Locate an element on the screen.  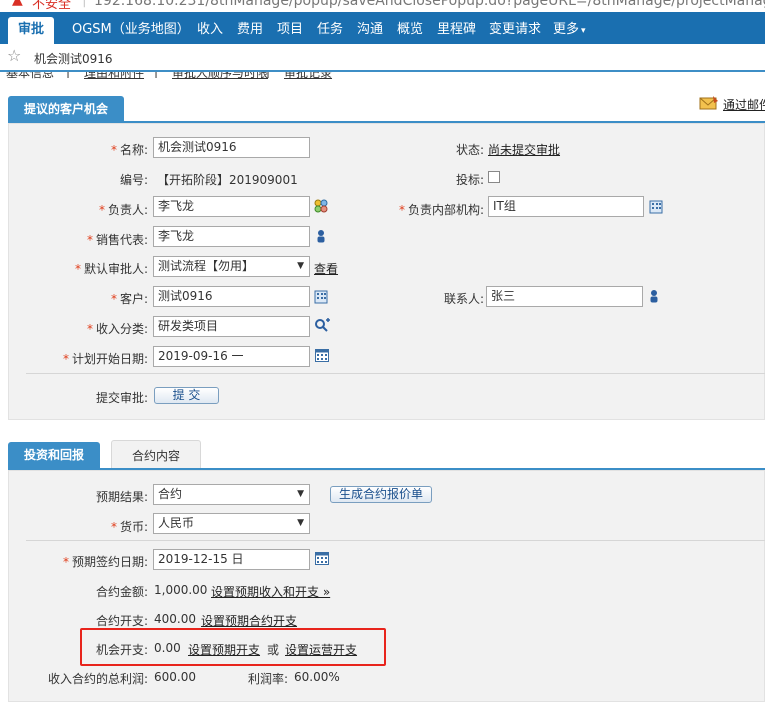
dept-label: * 负责内部机构: is located at coordinates (441, 210).